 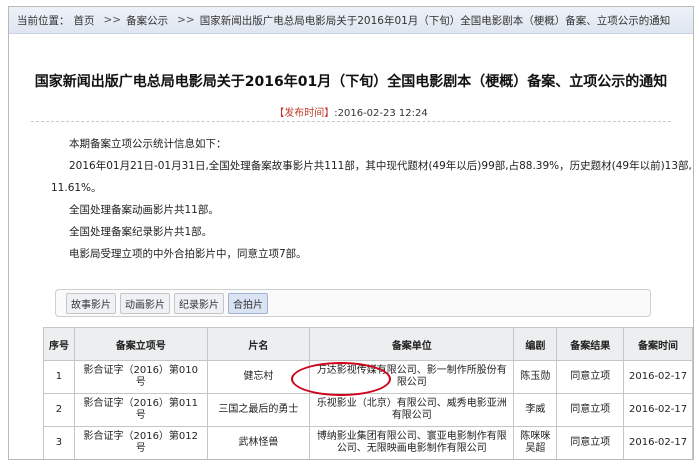 What do you see at coordinates (91, 303) in the screenshot?
I see `tab-feature-films: 故事影片` at bounding box center [91, 303].